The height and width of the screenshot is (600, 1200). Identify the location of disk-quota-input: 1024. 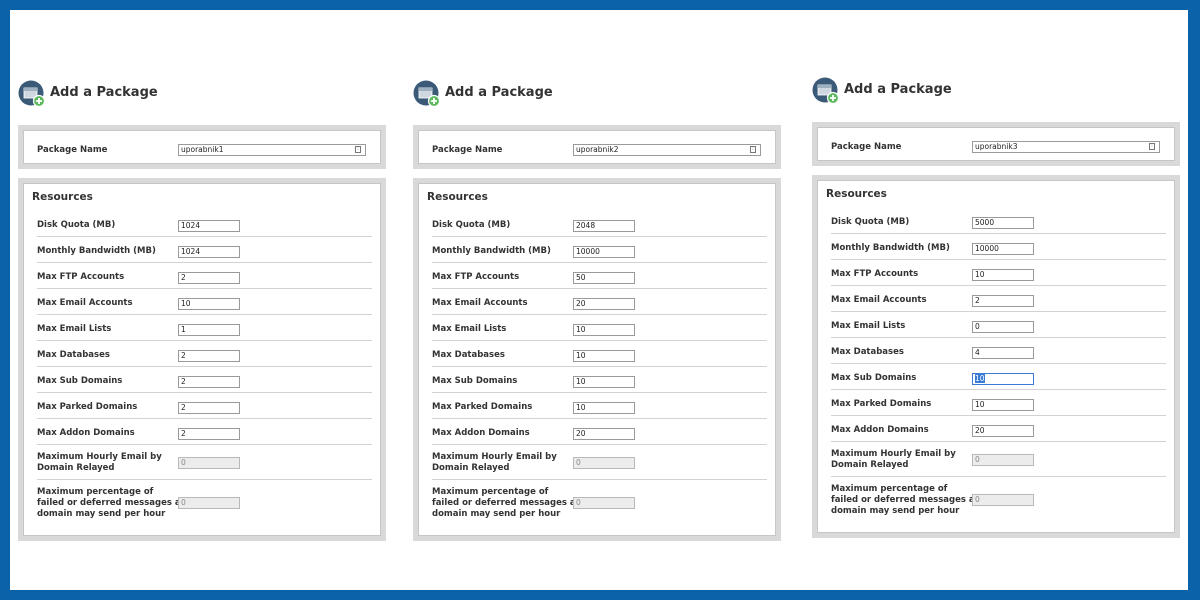
(209, 226).